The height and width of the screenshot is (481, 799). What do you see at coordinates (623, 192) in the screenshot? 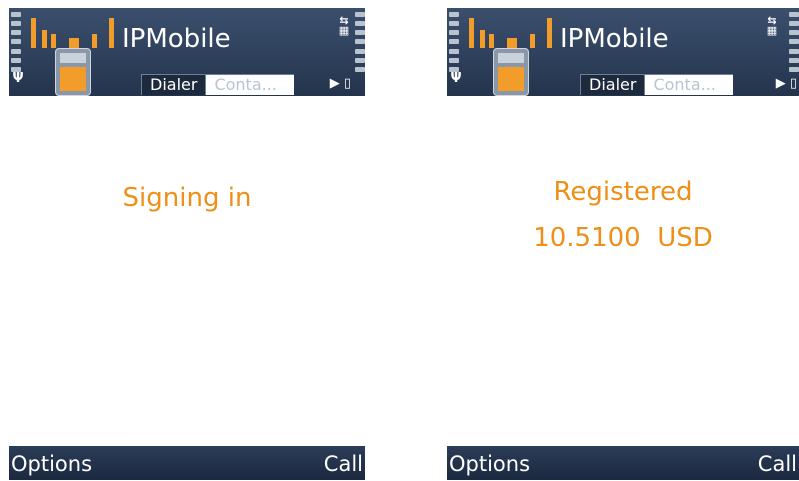
I see `registration-status: Registered` at bounding box center [623, 192].